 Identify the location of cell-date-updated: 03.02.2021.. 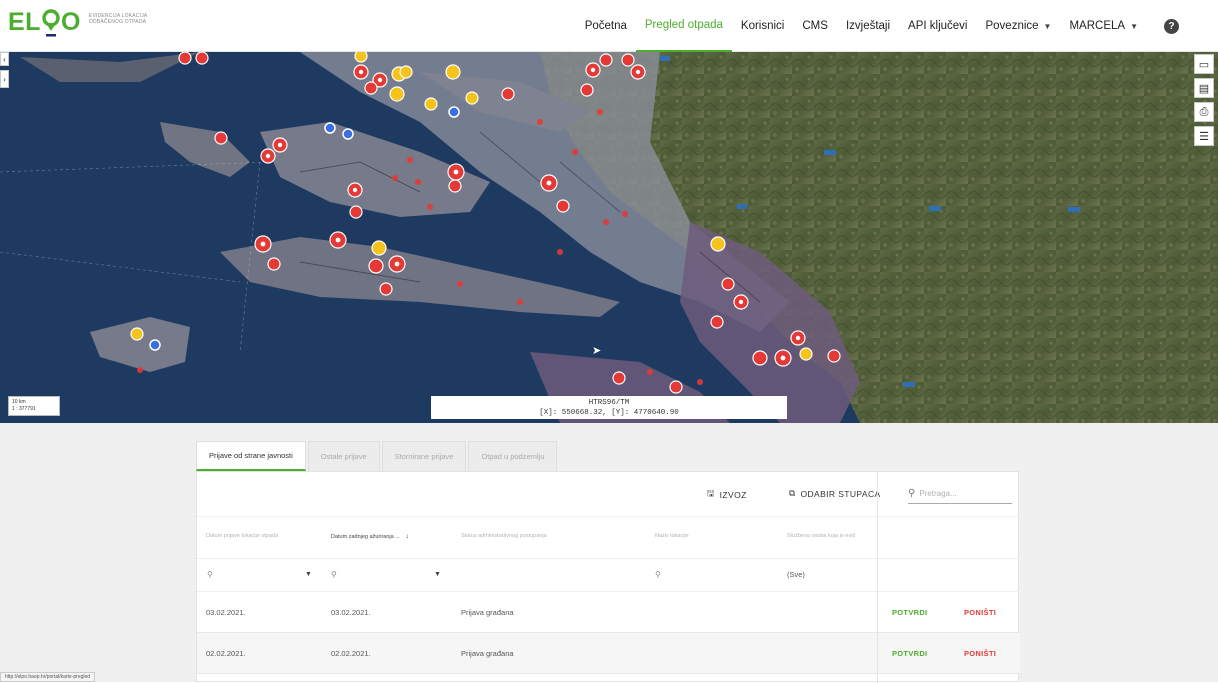
(351, 612).